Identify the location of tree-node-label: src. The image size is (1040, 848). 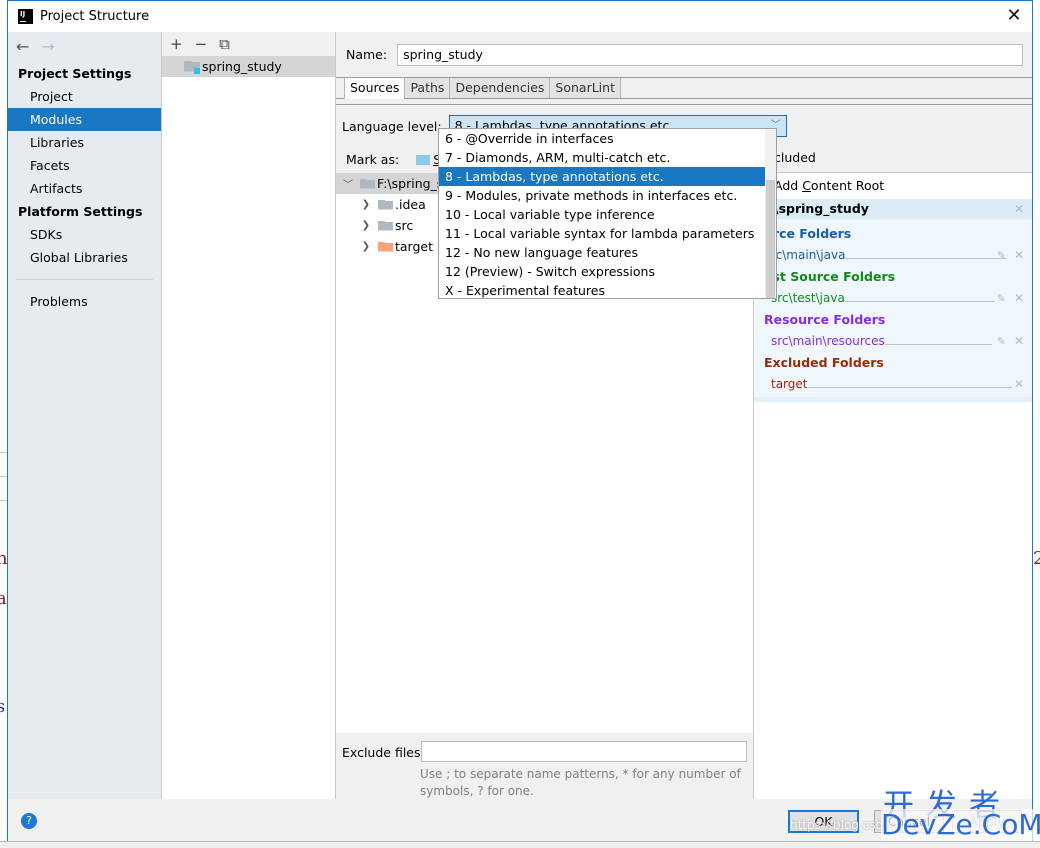
(404, 225).